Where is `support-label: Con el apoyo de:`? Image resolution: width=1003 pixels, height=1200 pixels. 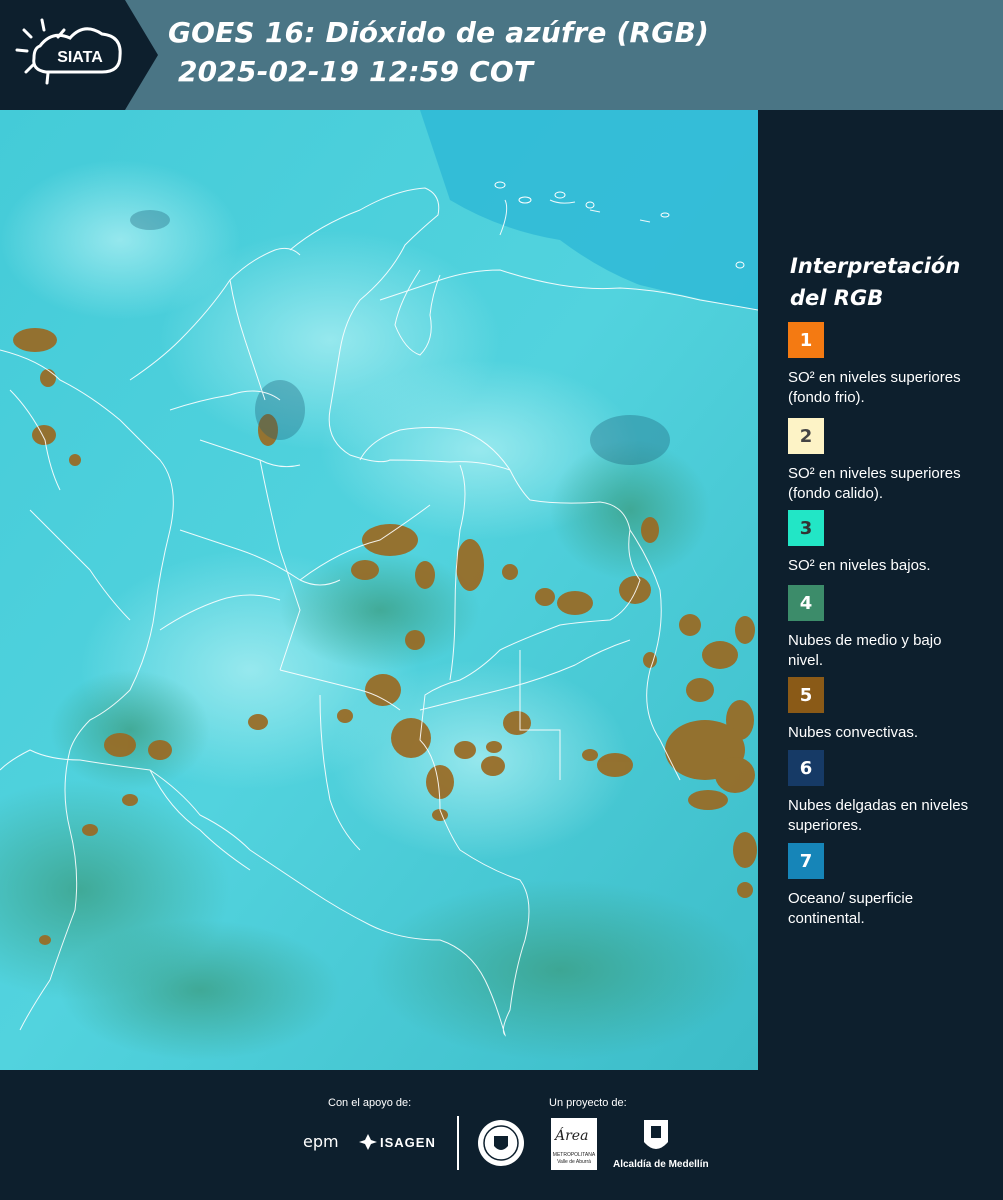 support-label: Con el apoyo de: is located at coordinates (370, 1103).